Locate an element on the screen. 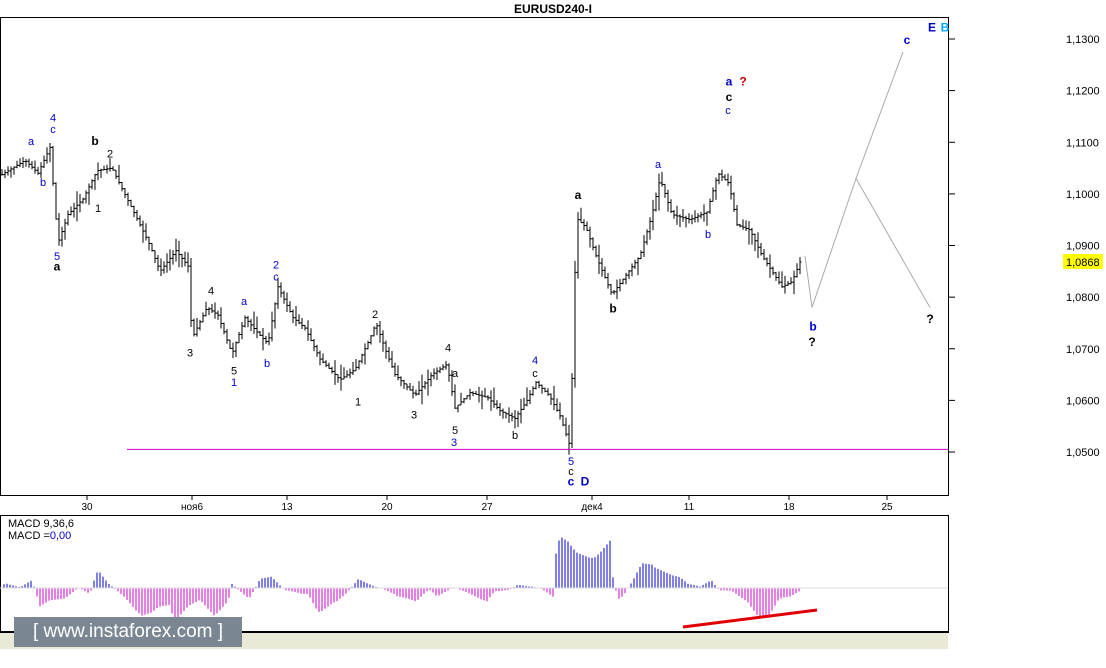  current-price-marker: 1,0868 is located at coordinates (1083, 262).